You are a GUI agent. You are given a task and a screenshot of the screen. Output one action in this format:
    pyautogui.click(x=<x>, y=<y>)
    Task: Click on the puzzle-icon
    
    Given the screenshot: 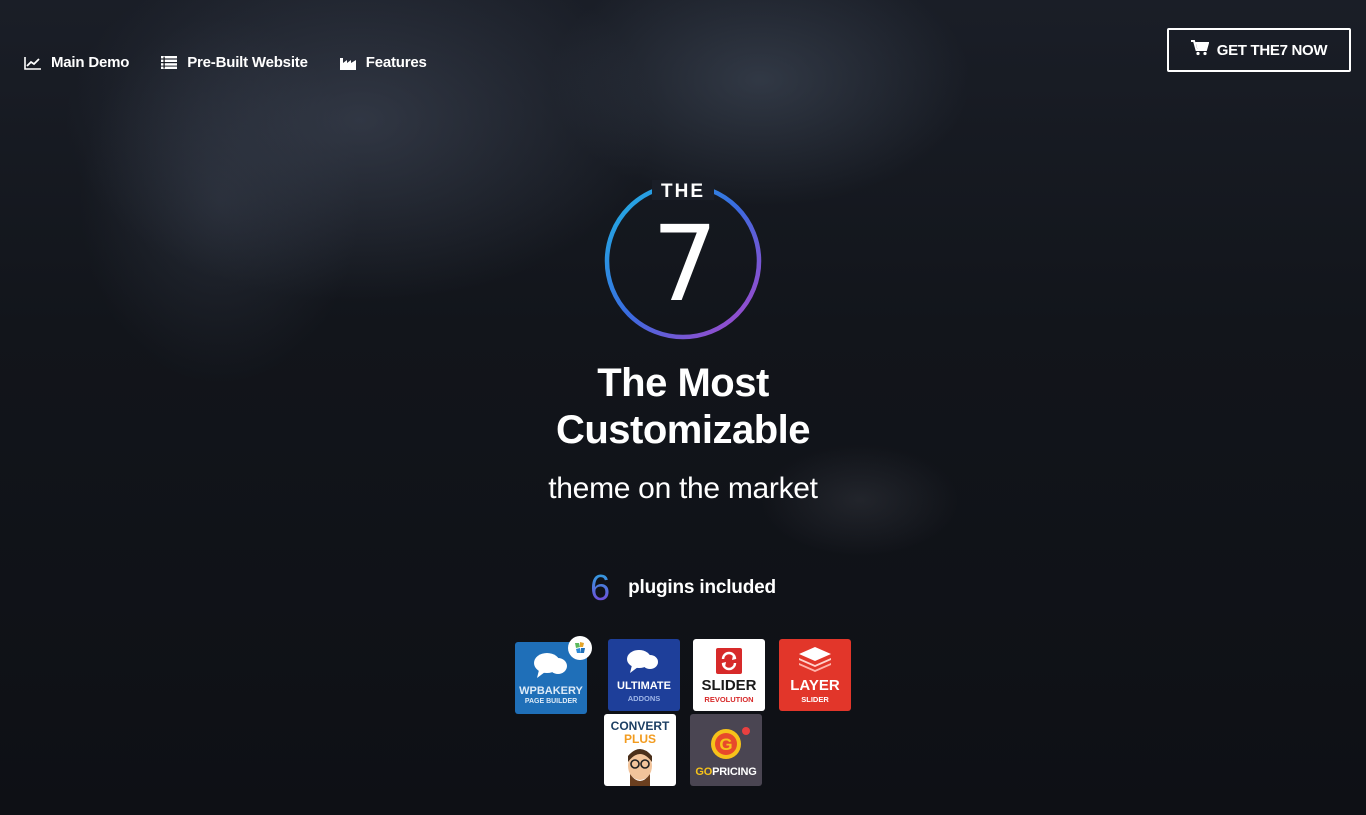 What is the action you would take?
    pyautogui.click(x=580, y=647)
    